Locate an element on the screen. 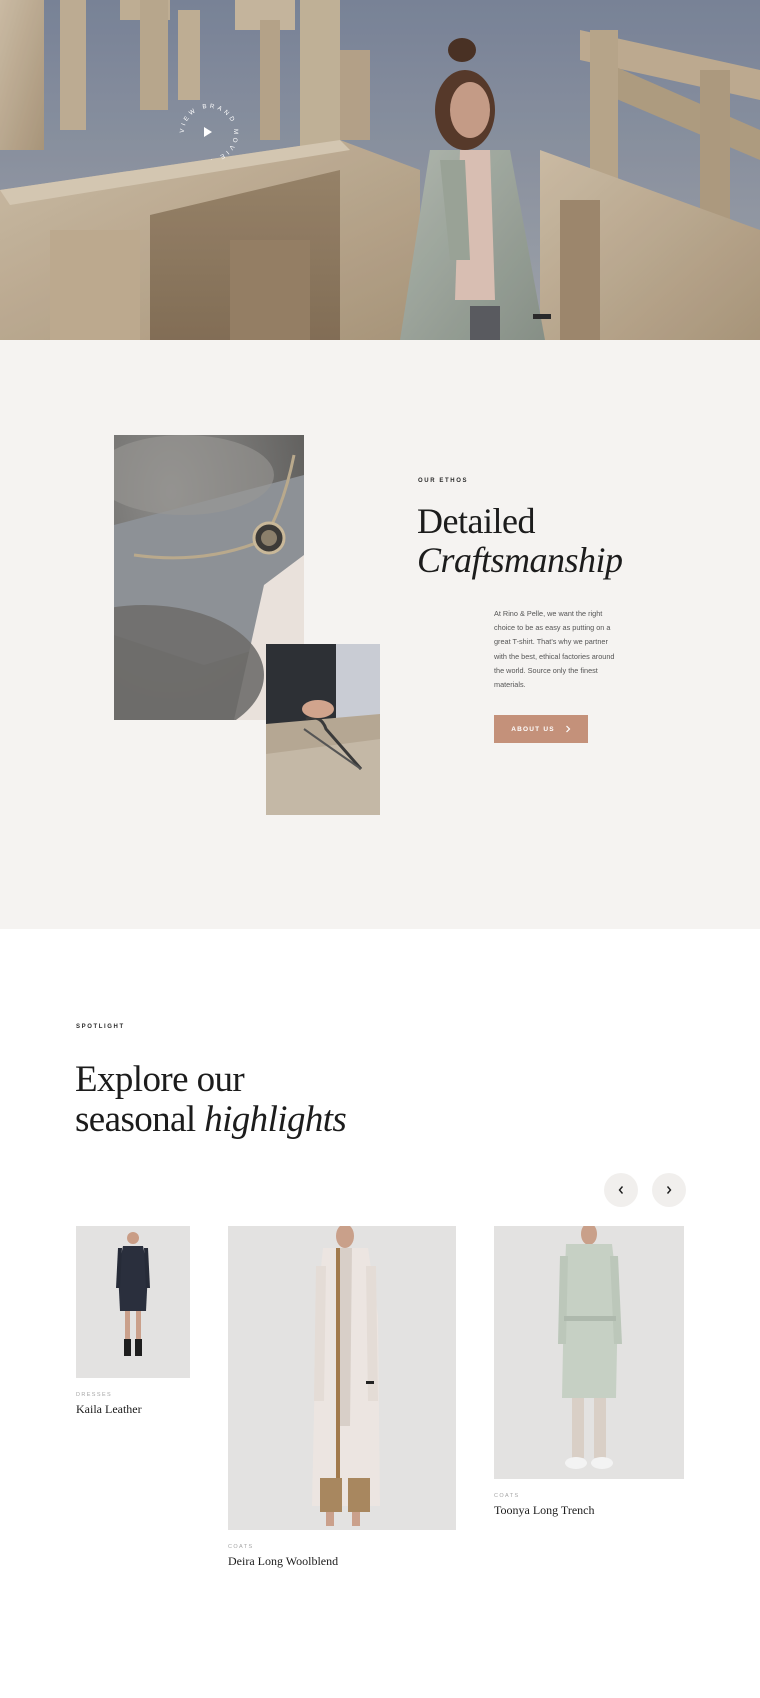 This screenshot has height=1698, width=760. play-icon is located at coordinates (208, 132).